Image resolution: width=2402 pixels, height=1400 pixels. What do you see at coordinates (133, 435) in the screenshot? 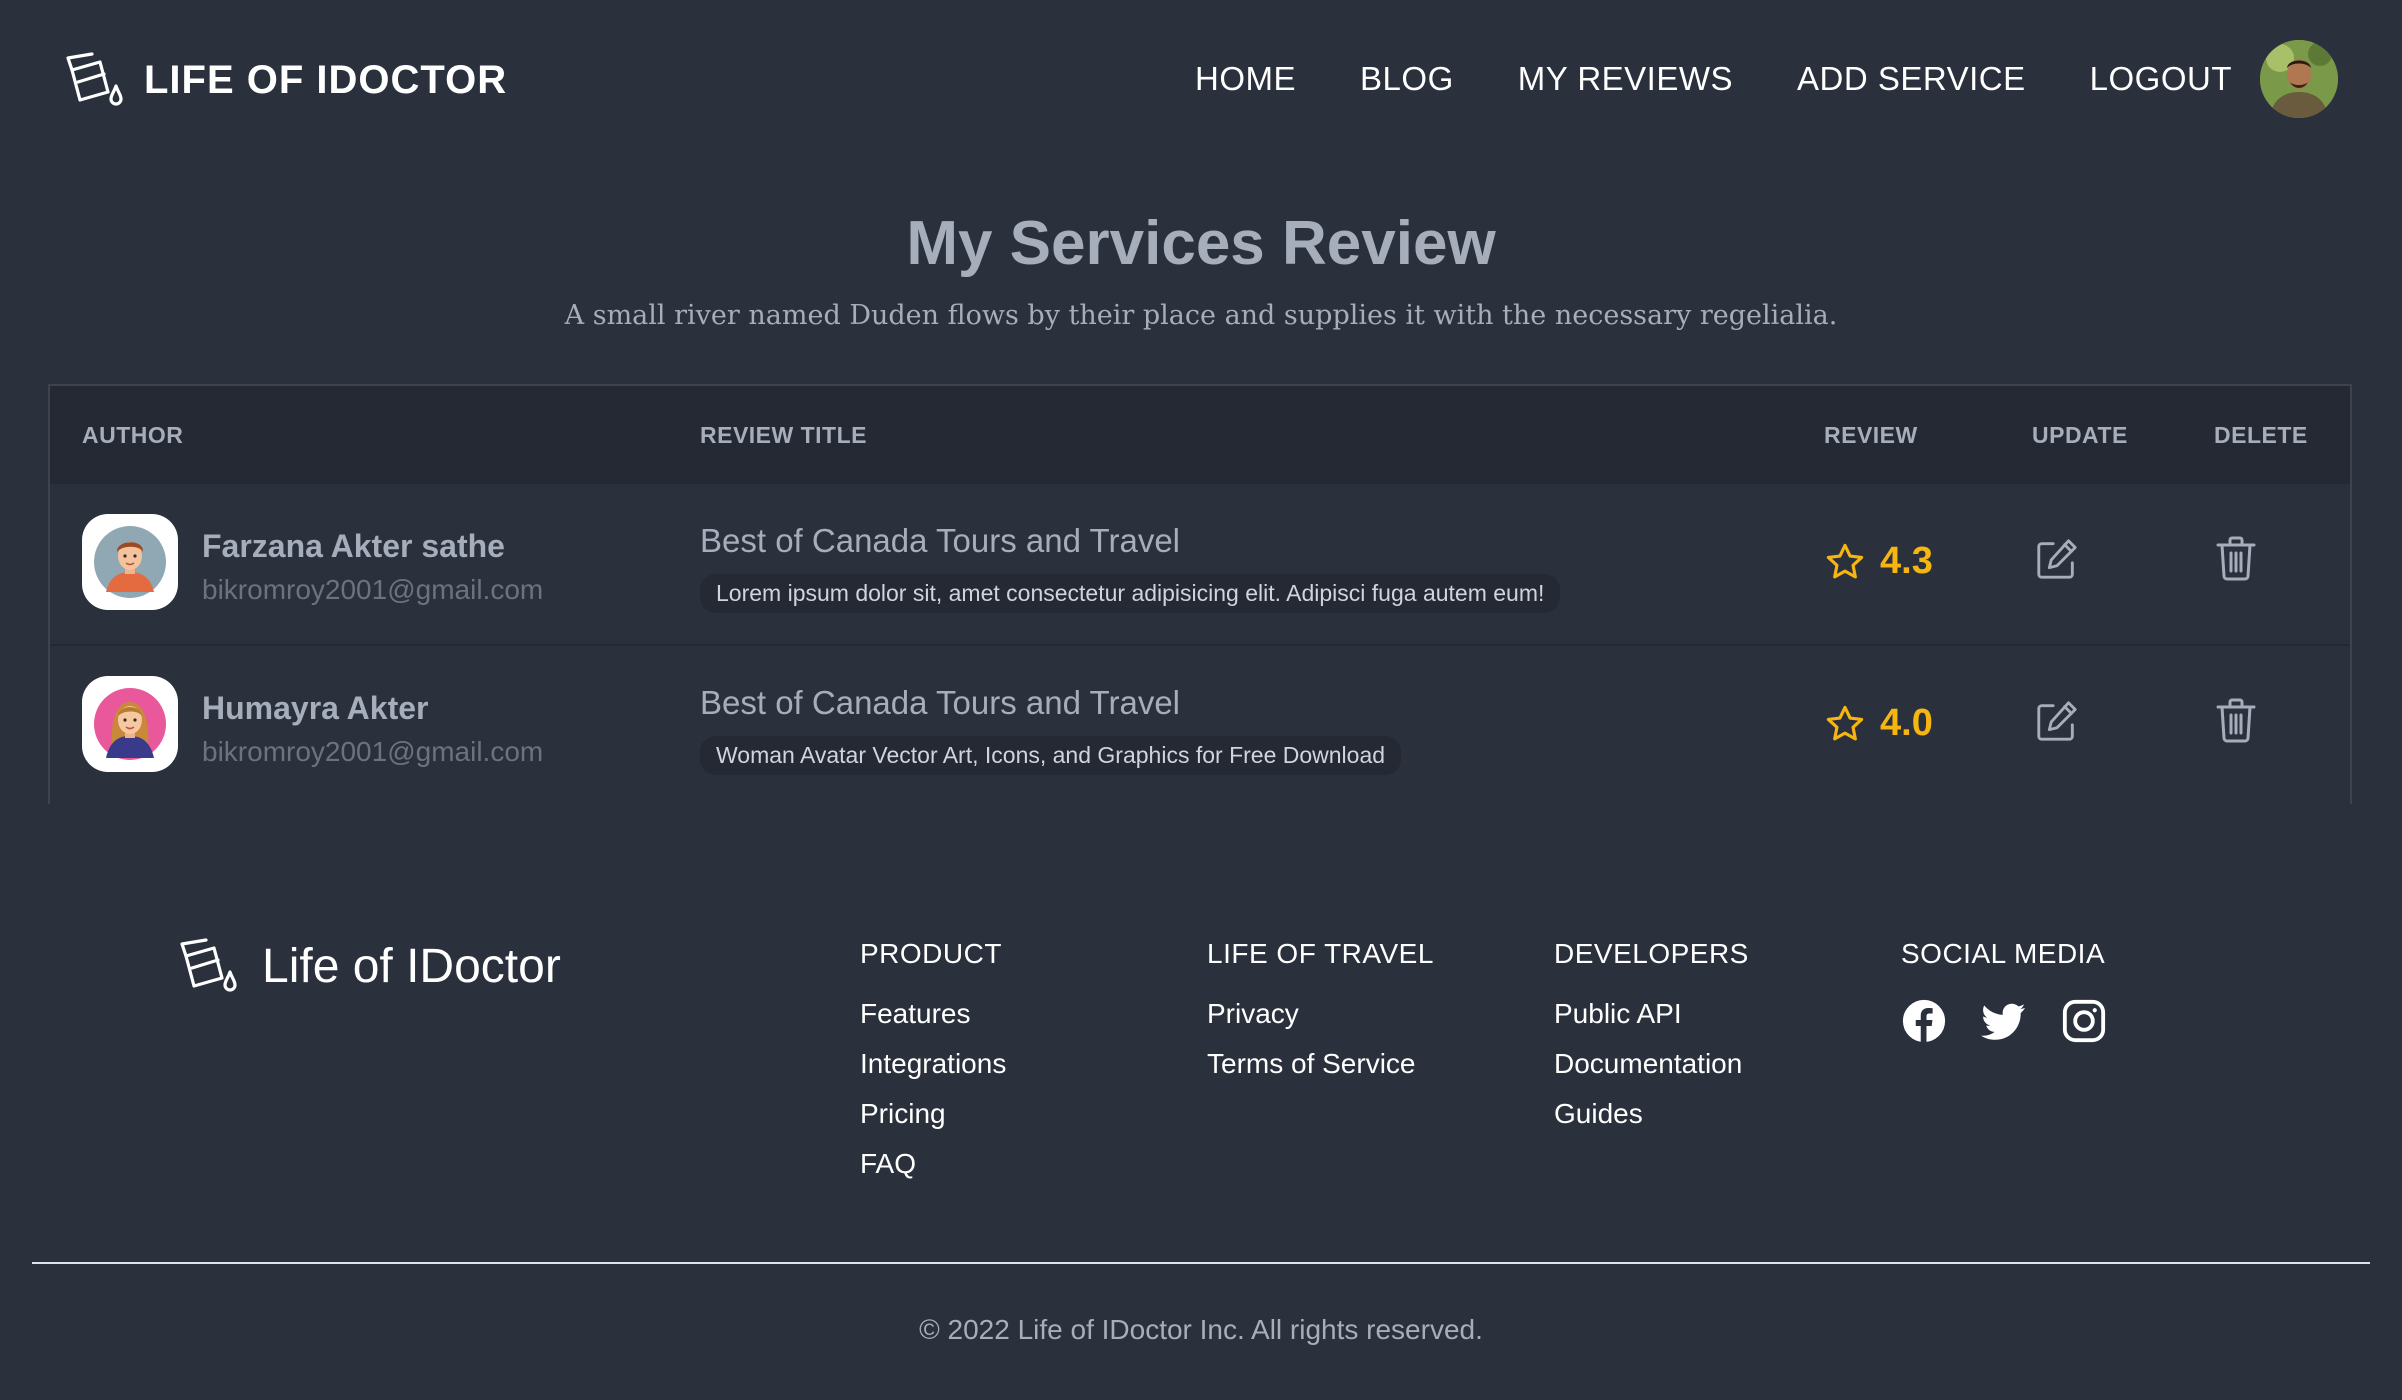
I see `column-header-author: AUTHOR` at bounding box center [133, 435].